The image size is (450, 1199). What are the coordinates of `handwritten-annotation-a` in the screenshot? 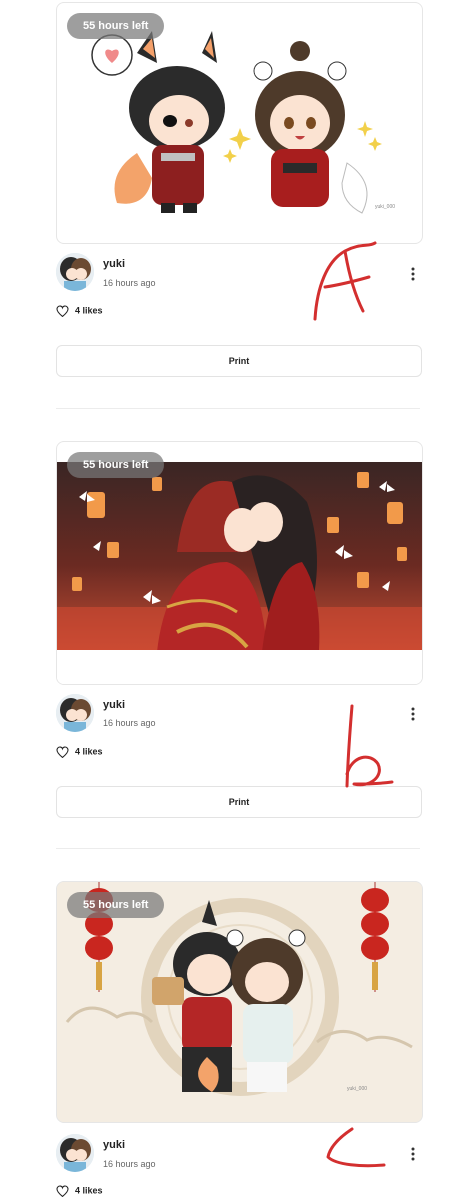 It's located at (345, 281).